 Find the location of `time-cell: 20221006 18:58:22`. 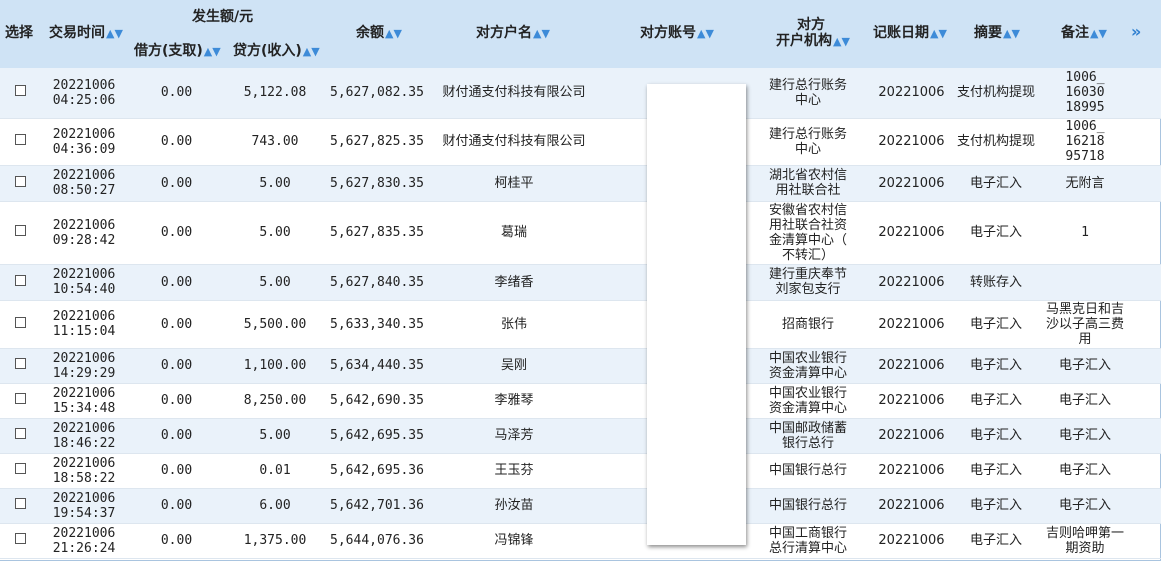

time-cell: 20221006 18:58:22 is located at coordinates (84, 470).